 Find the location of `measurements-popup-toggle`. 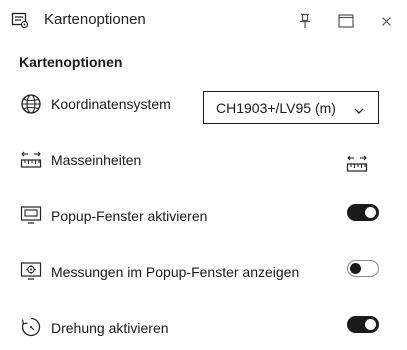

measurements-popup-toggle is located at coordinates (363, 268).